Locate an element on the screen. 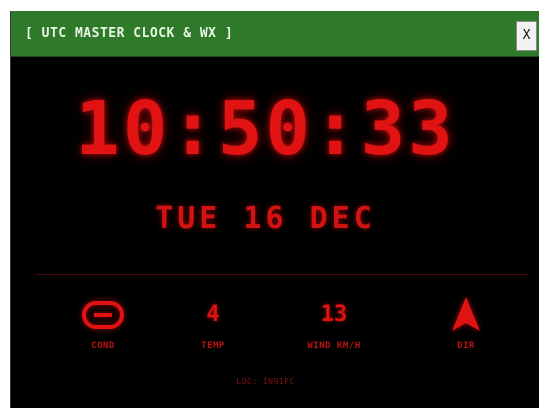 This screenshot has height=408, width=539. cloud-icon is located at coordinates (103, 315).